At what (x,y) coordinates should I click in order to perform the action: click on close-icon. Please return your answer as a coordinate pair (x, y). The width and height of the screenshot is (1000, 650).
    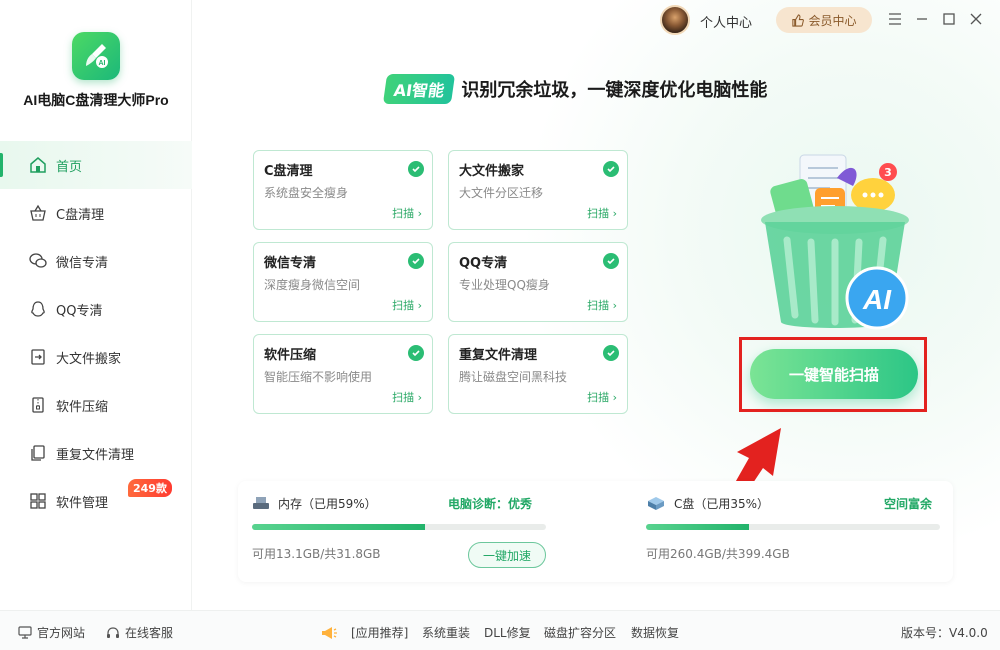
    Looking at the image, I should click on (976, 19).